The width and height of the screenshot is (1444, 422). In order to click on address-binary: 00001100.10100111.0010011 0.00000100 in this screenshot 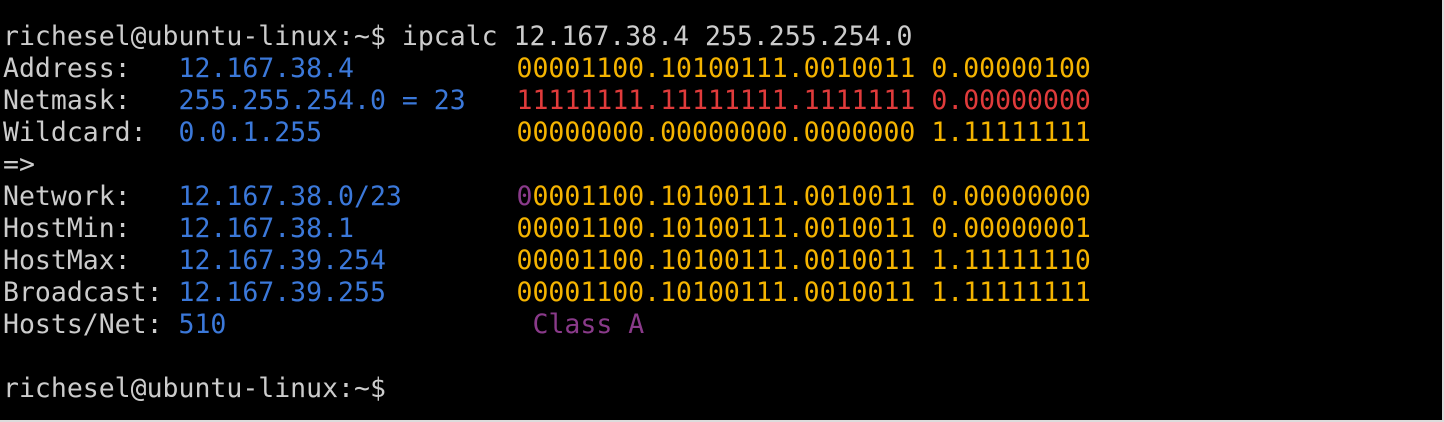, I will do `click(803, 68)`.